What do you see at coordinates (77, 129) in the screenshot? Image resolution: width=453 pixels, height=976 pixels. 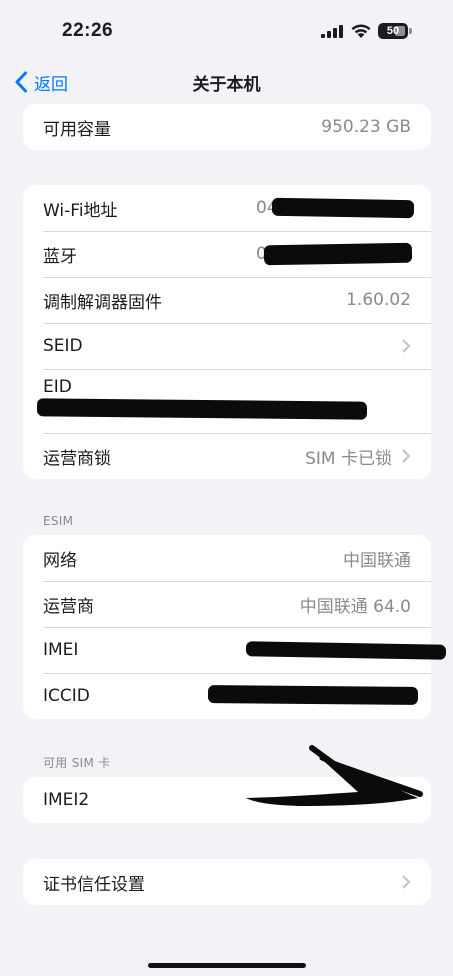 I see `capacity-label: 可用容量` at bounding box center [77, 129].